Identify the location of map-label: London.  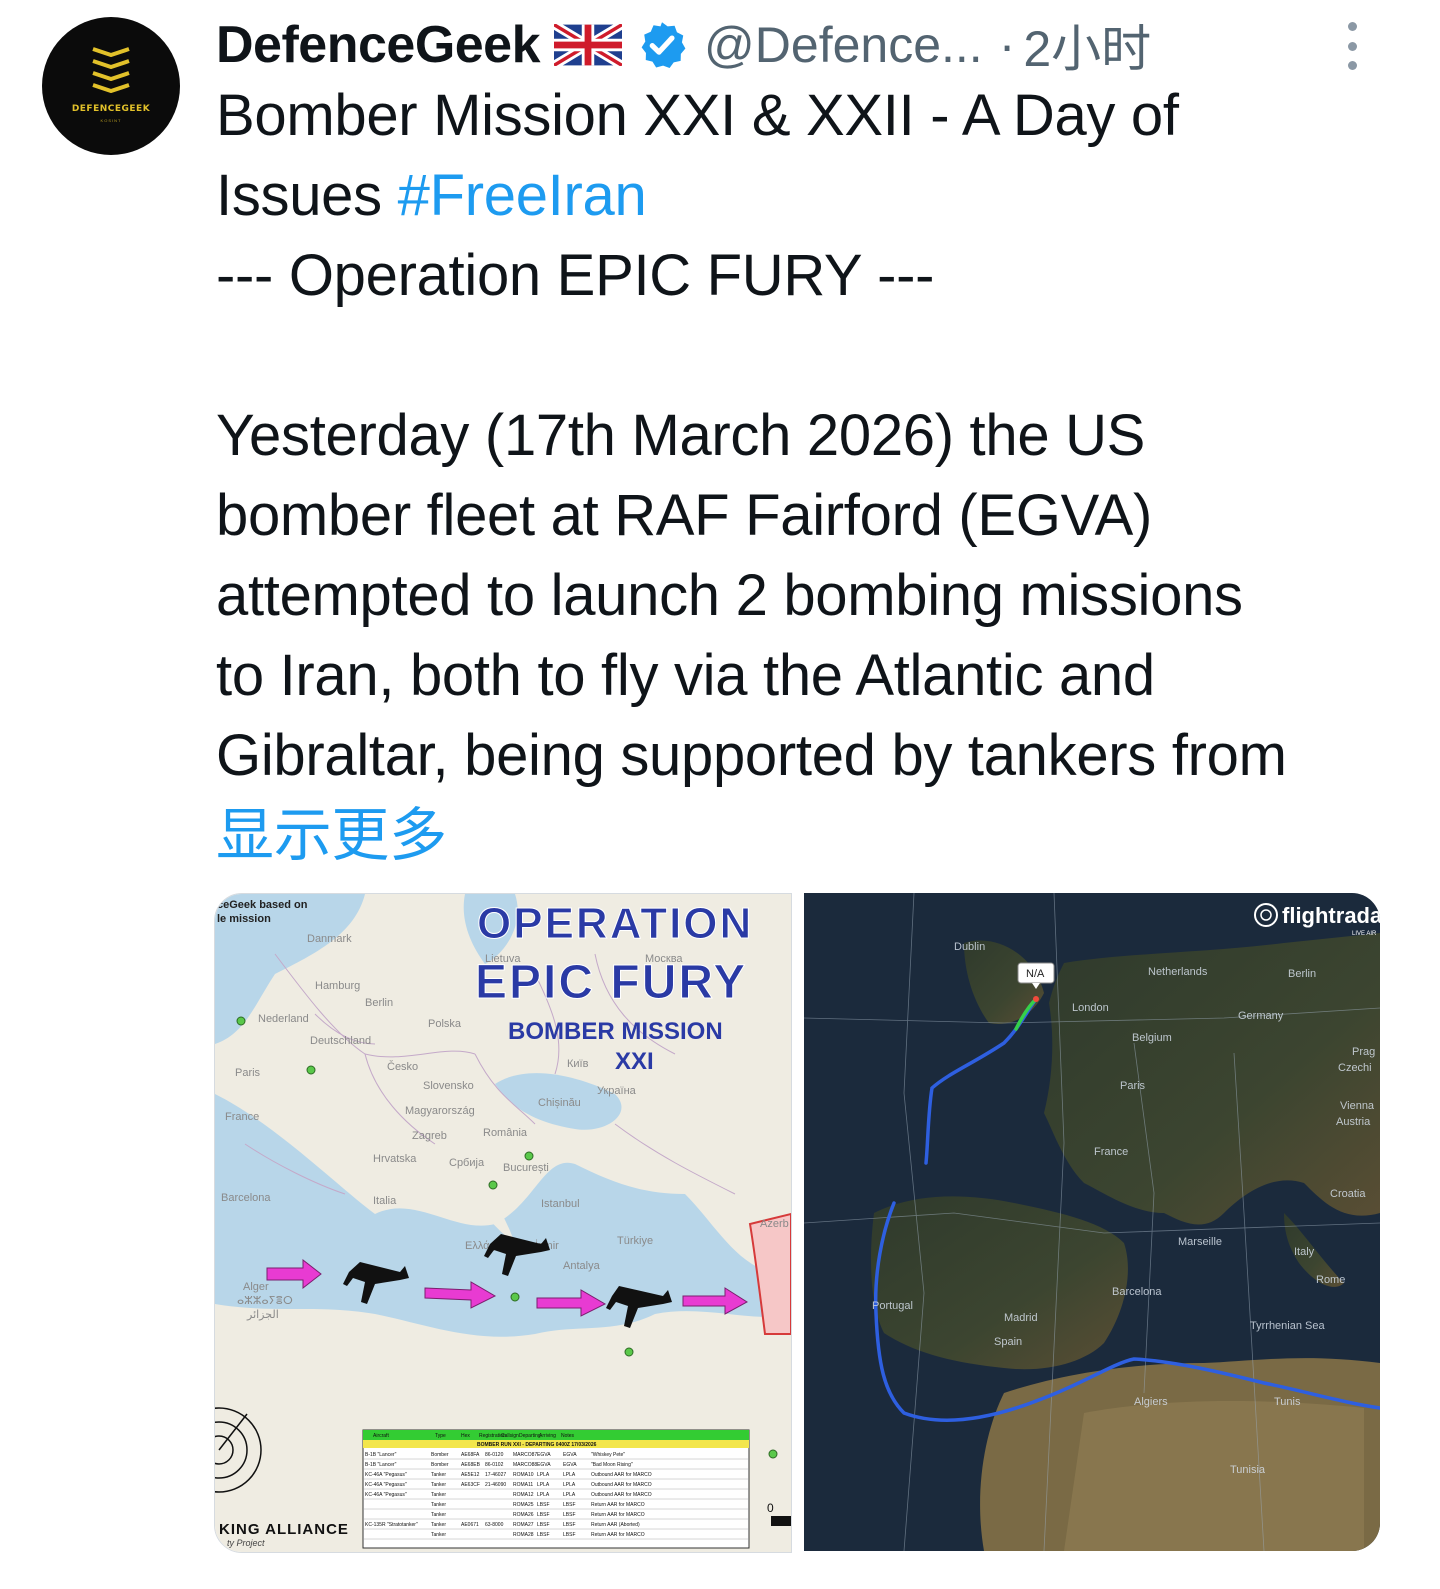
(1090, 1008).